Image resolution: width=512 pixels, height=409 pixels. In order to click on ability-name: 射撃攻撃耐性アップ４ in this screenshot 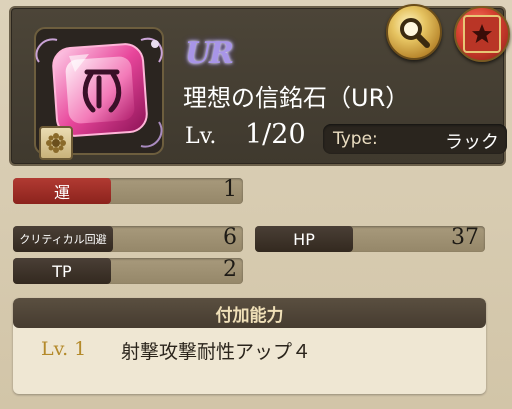, I will do `click(216, 352)`.